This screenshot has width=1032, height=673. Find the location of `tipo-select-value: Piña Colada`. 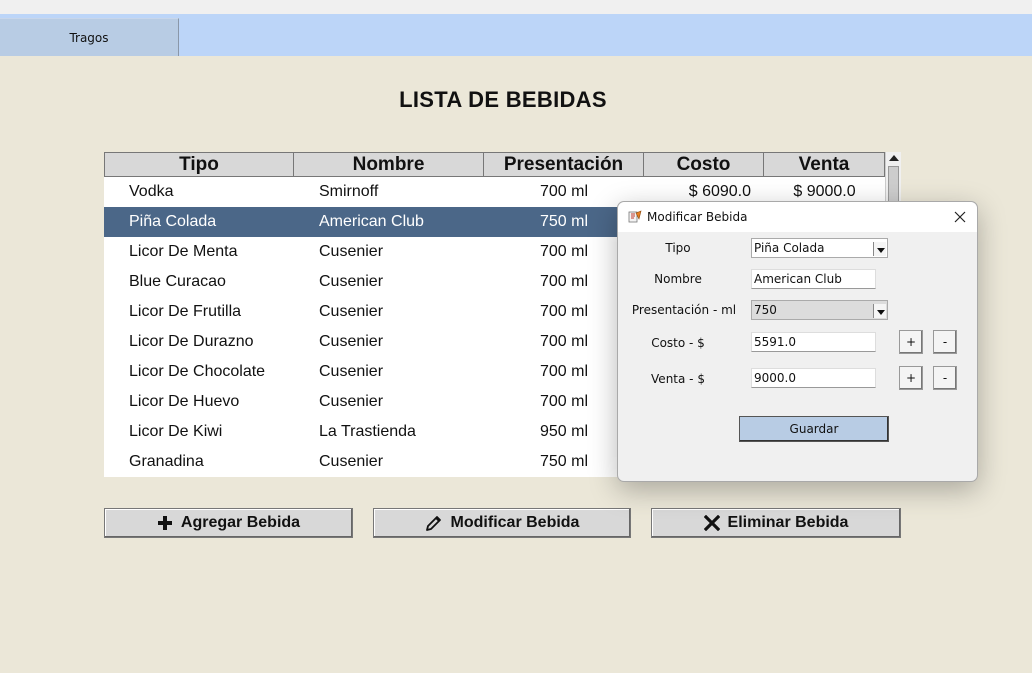

tipo-select-value: Piña Colada is located at coordinates (789, 248).